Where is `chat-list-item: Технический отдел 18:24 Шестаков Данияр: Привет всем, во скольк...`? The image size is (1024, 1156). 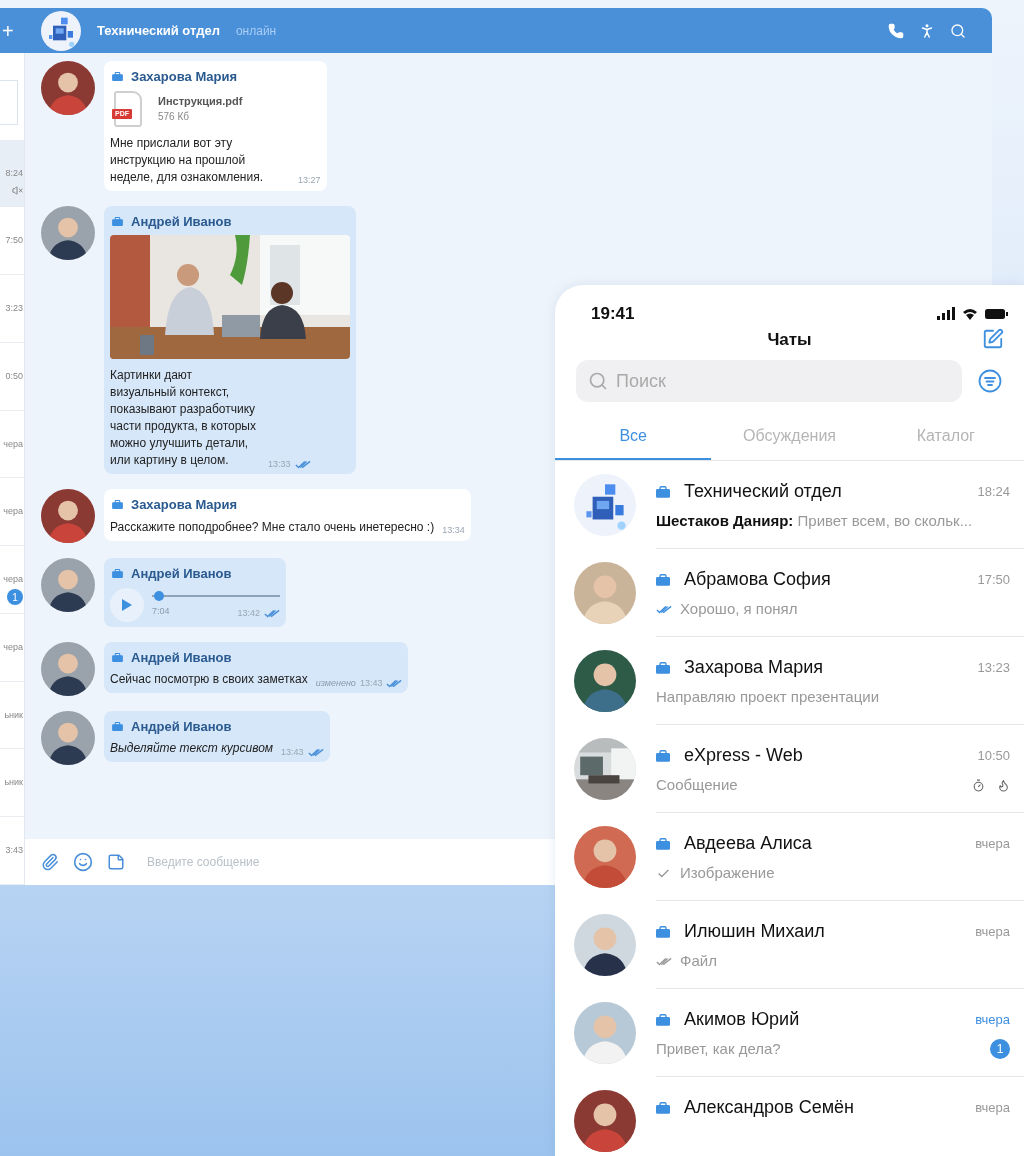
chat-list-item: Технический отдел 18:24 Шестаков Данияр: Привет всем, во скольк... is located at coordinates (789, 505).